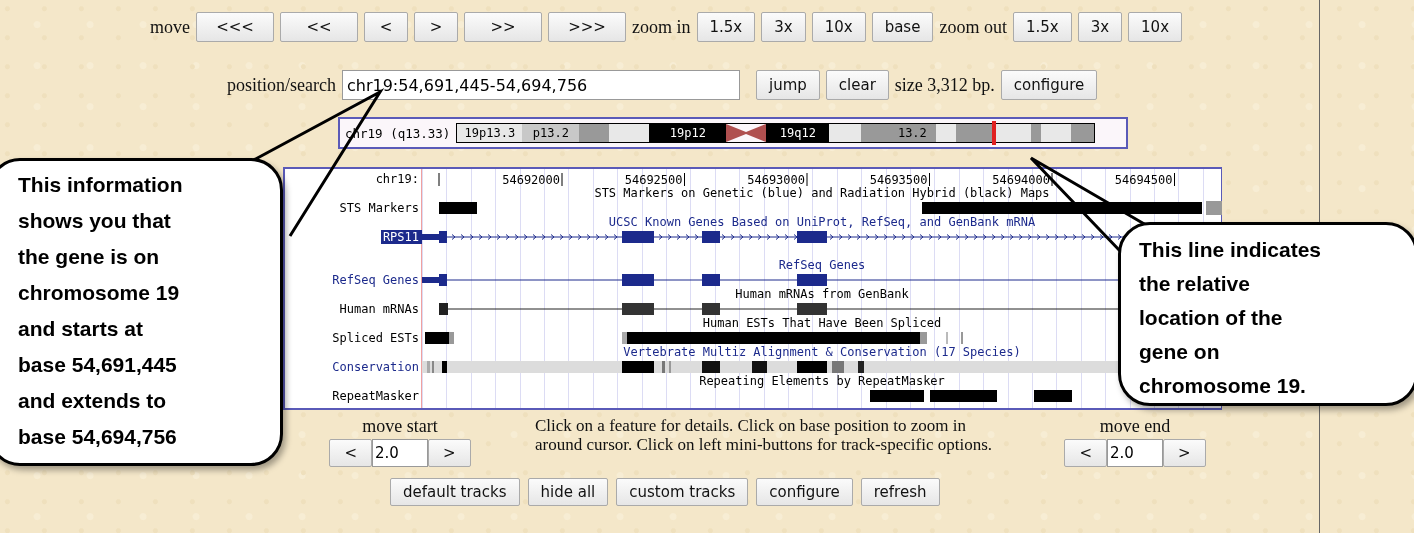  What do you see at coordinates (822, 352) in the screenshot?
I see `track-title: Vertebrate Multiz Alignment & Conservation (17 Species)` at bounding box center [822, 352].